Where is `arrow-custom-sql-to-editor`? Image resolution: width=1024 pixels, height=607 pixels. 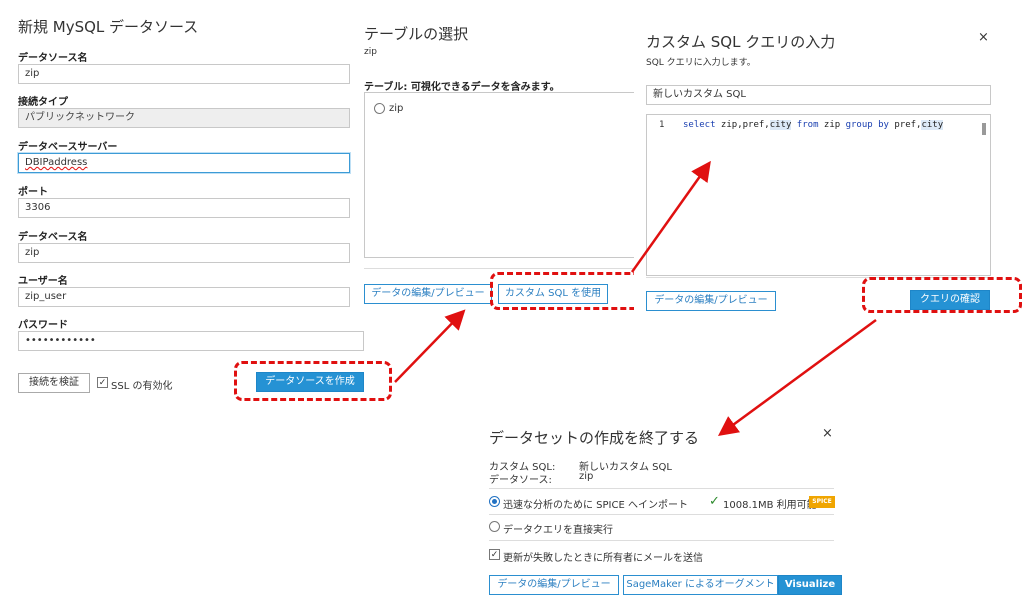 arrow-custom-sql-to-editor is located at coordinates (670, 216).